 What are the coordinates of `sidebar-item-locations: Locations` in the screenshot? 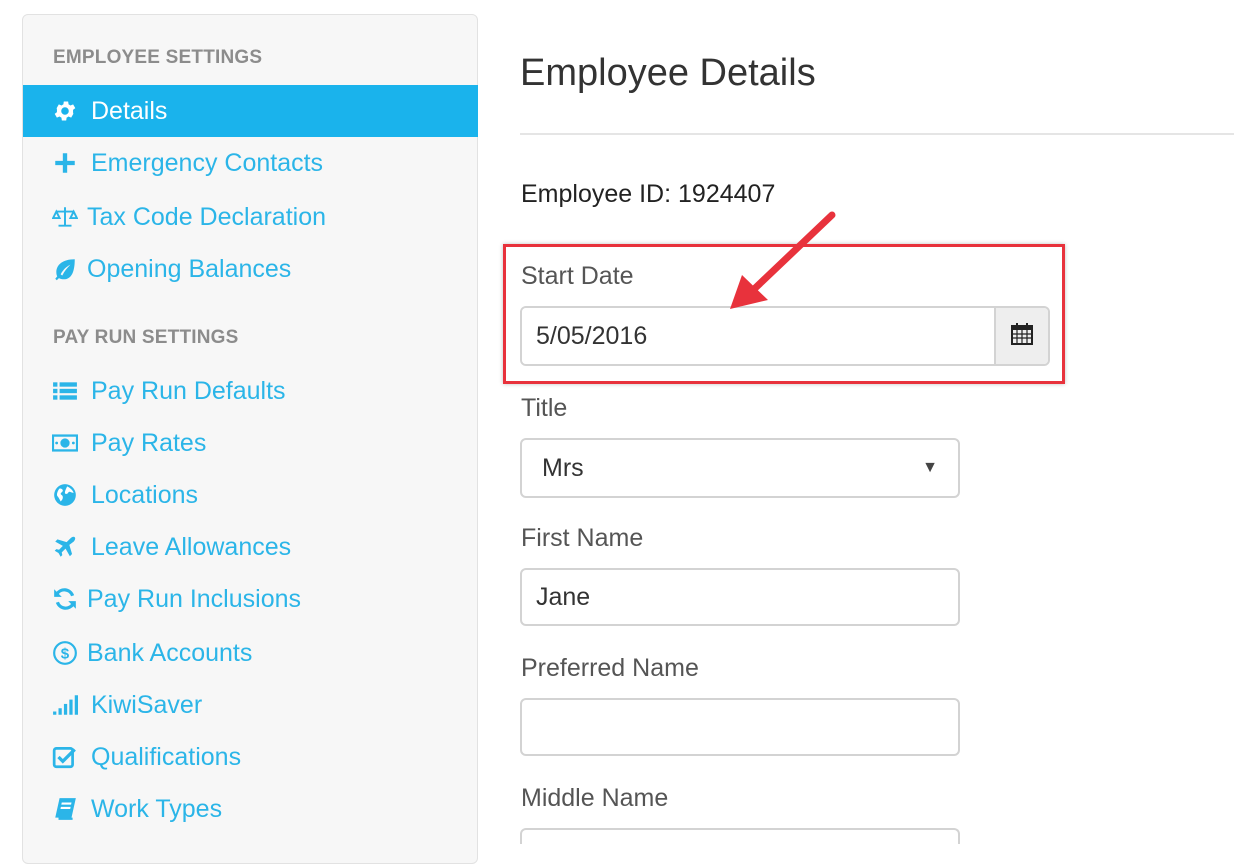 It's located at (250, 495).